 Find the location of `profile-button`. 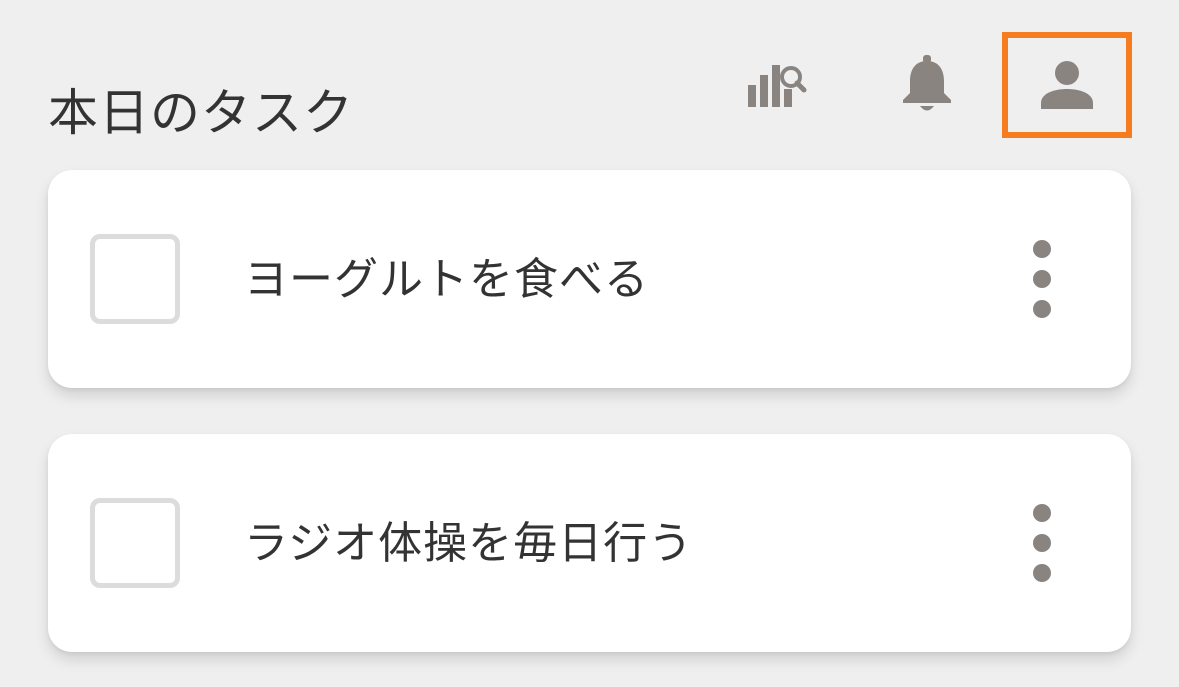

profile-button is located at coordinates (1067, 85).